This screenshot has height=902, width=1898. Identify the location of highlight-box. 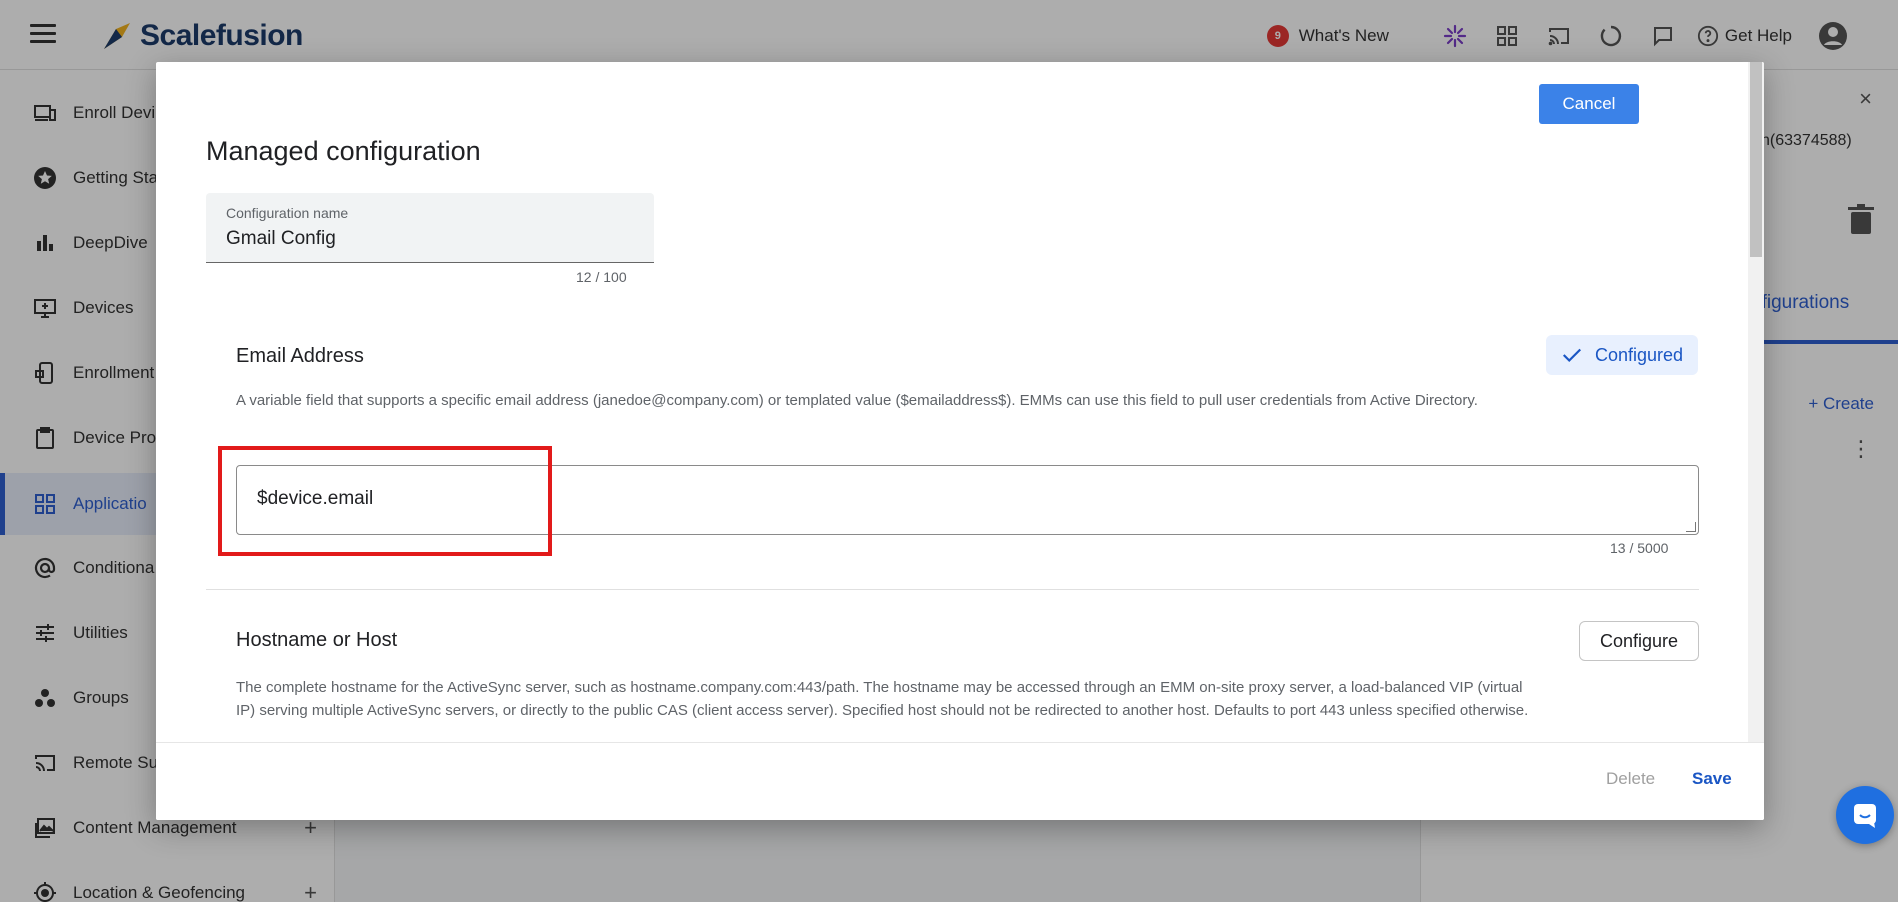
(385, 501).